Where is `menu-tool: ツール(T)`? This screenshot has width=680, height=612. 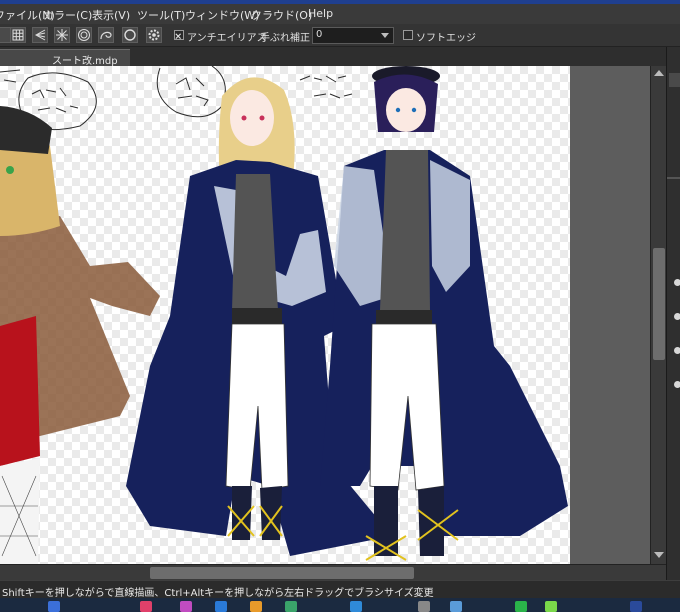 menu-tool: ツール(T) is located at coordinates (161, 15).